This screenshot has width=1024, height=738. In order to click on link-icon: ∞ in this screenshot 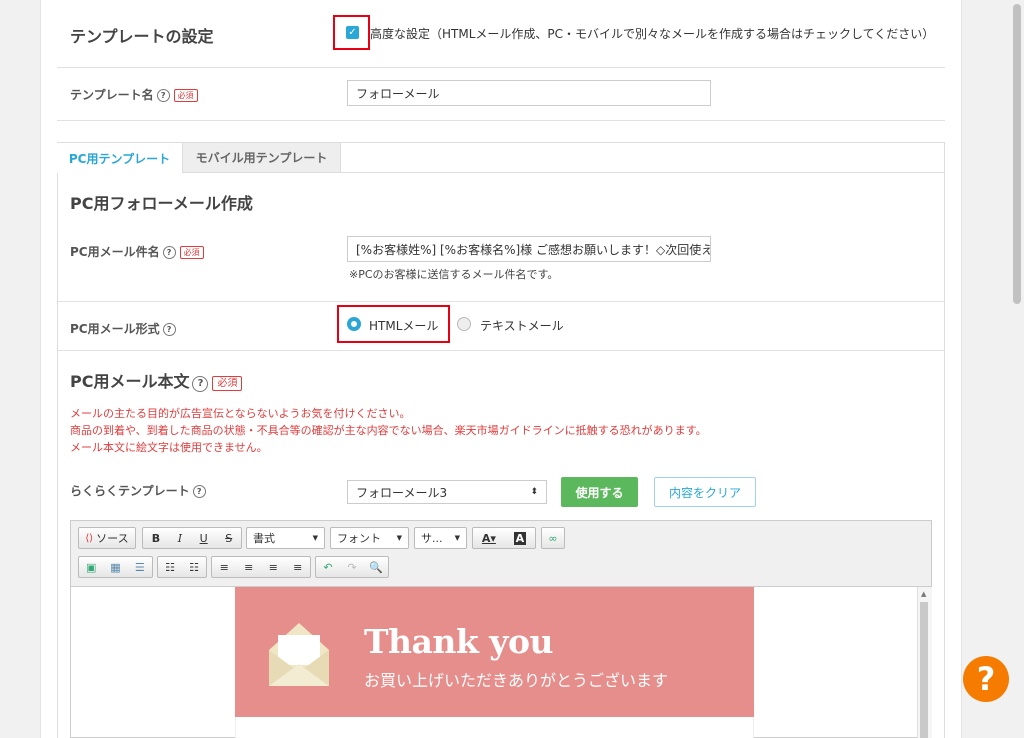, I will do `click(553, 538)`.